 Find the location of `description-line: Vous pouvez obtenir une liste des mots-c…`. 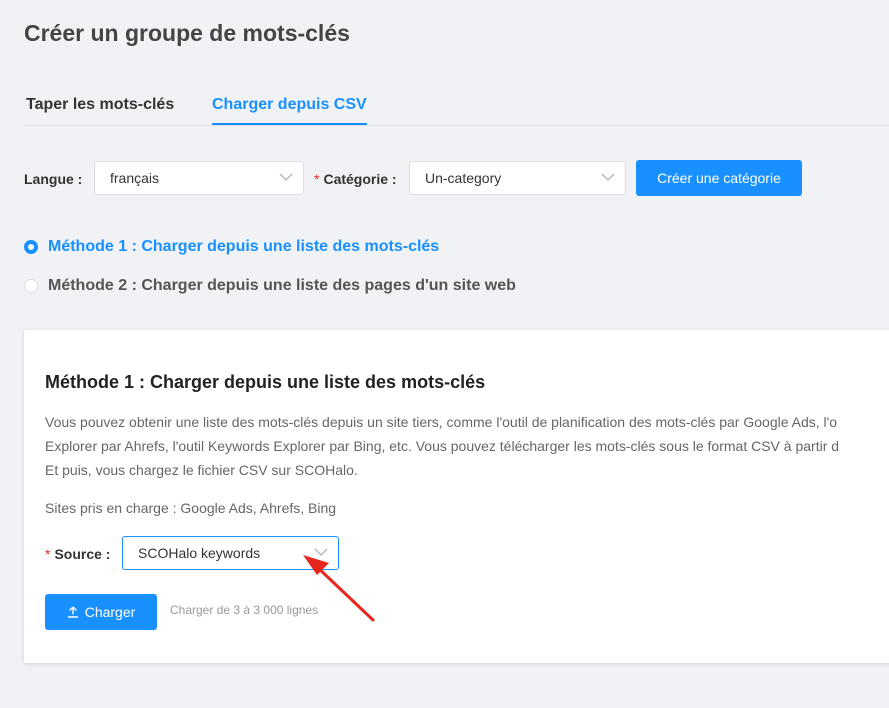

description-line: Vous pouvez obtenir une liste des mots-c… is located at coordinates (441, 422).